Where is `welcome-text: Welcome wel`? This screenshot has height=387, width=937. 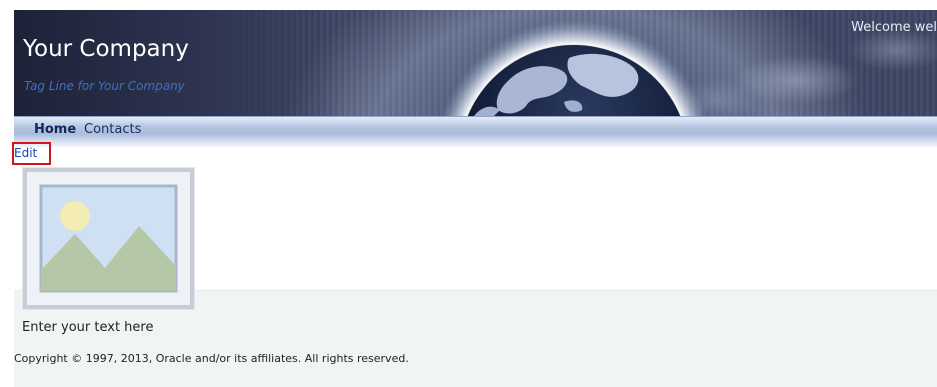
welcome-text: Welcome wel is located at coordinates (894, 27).